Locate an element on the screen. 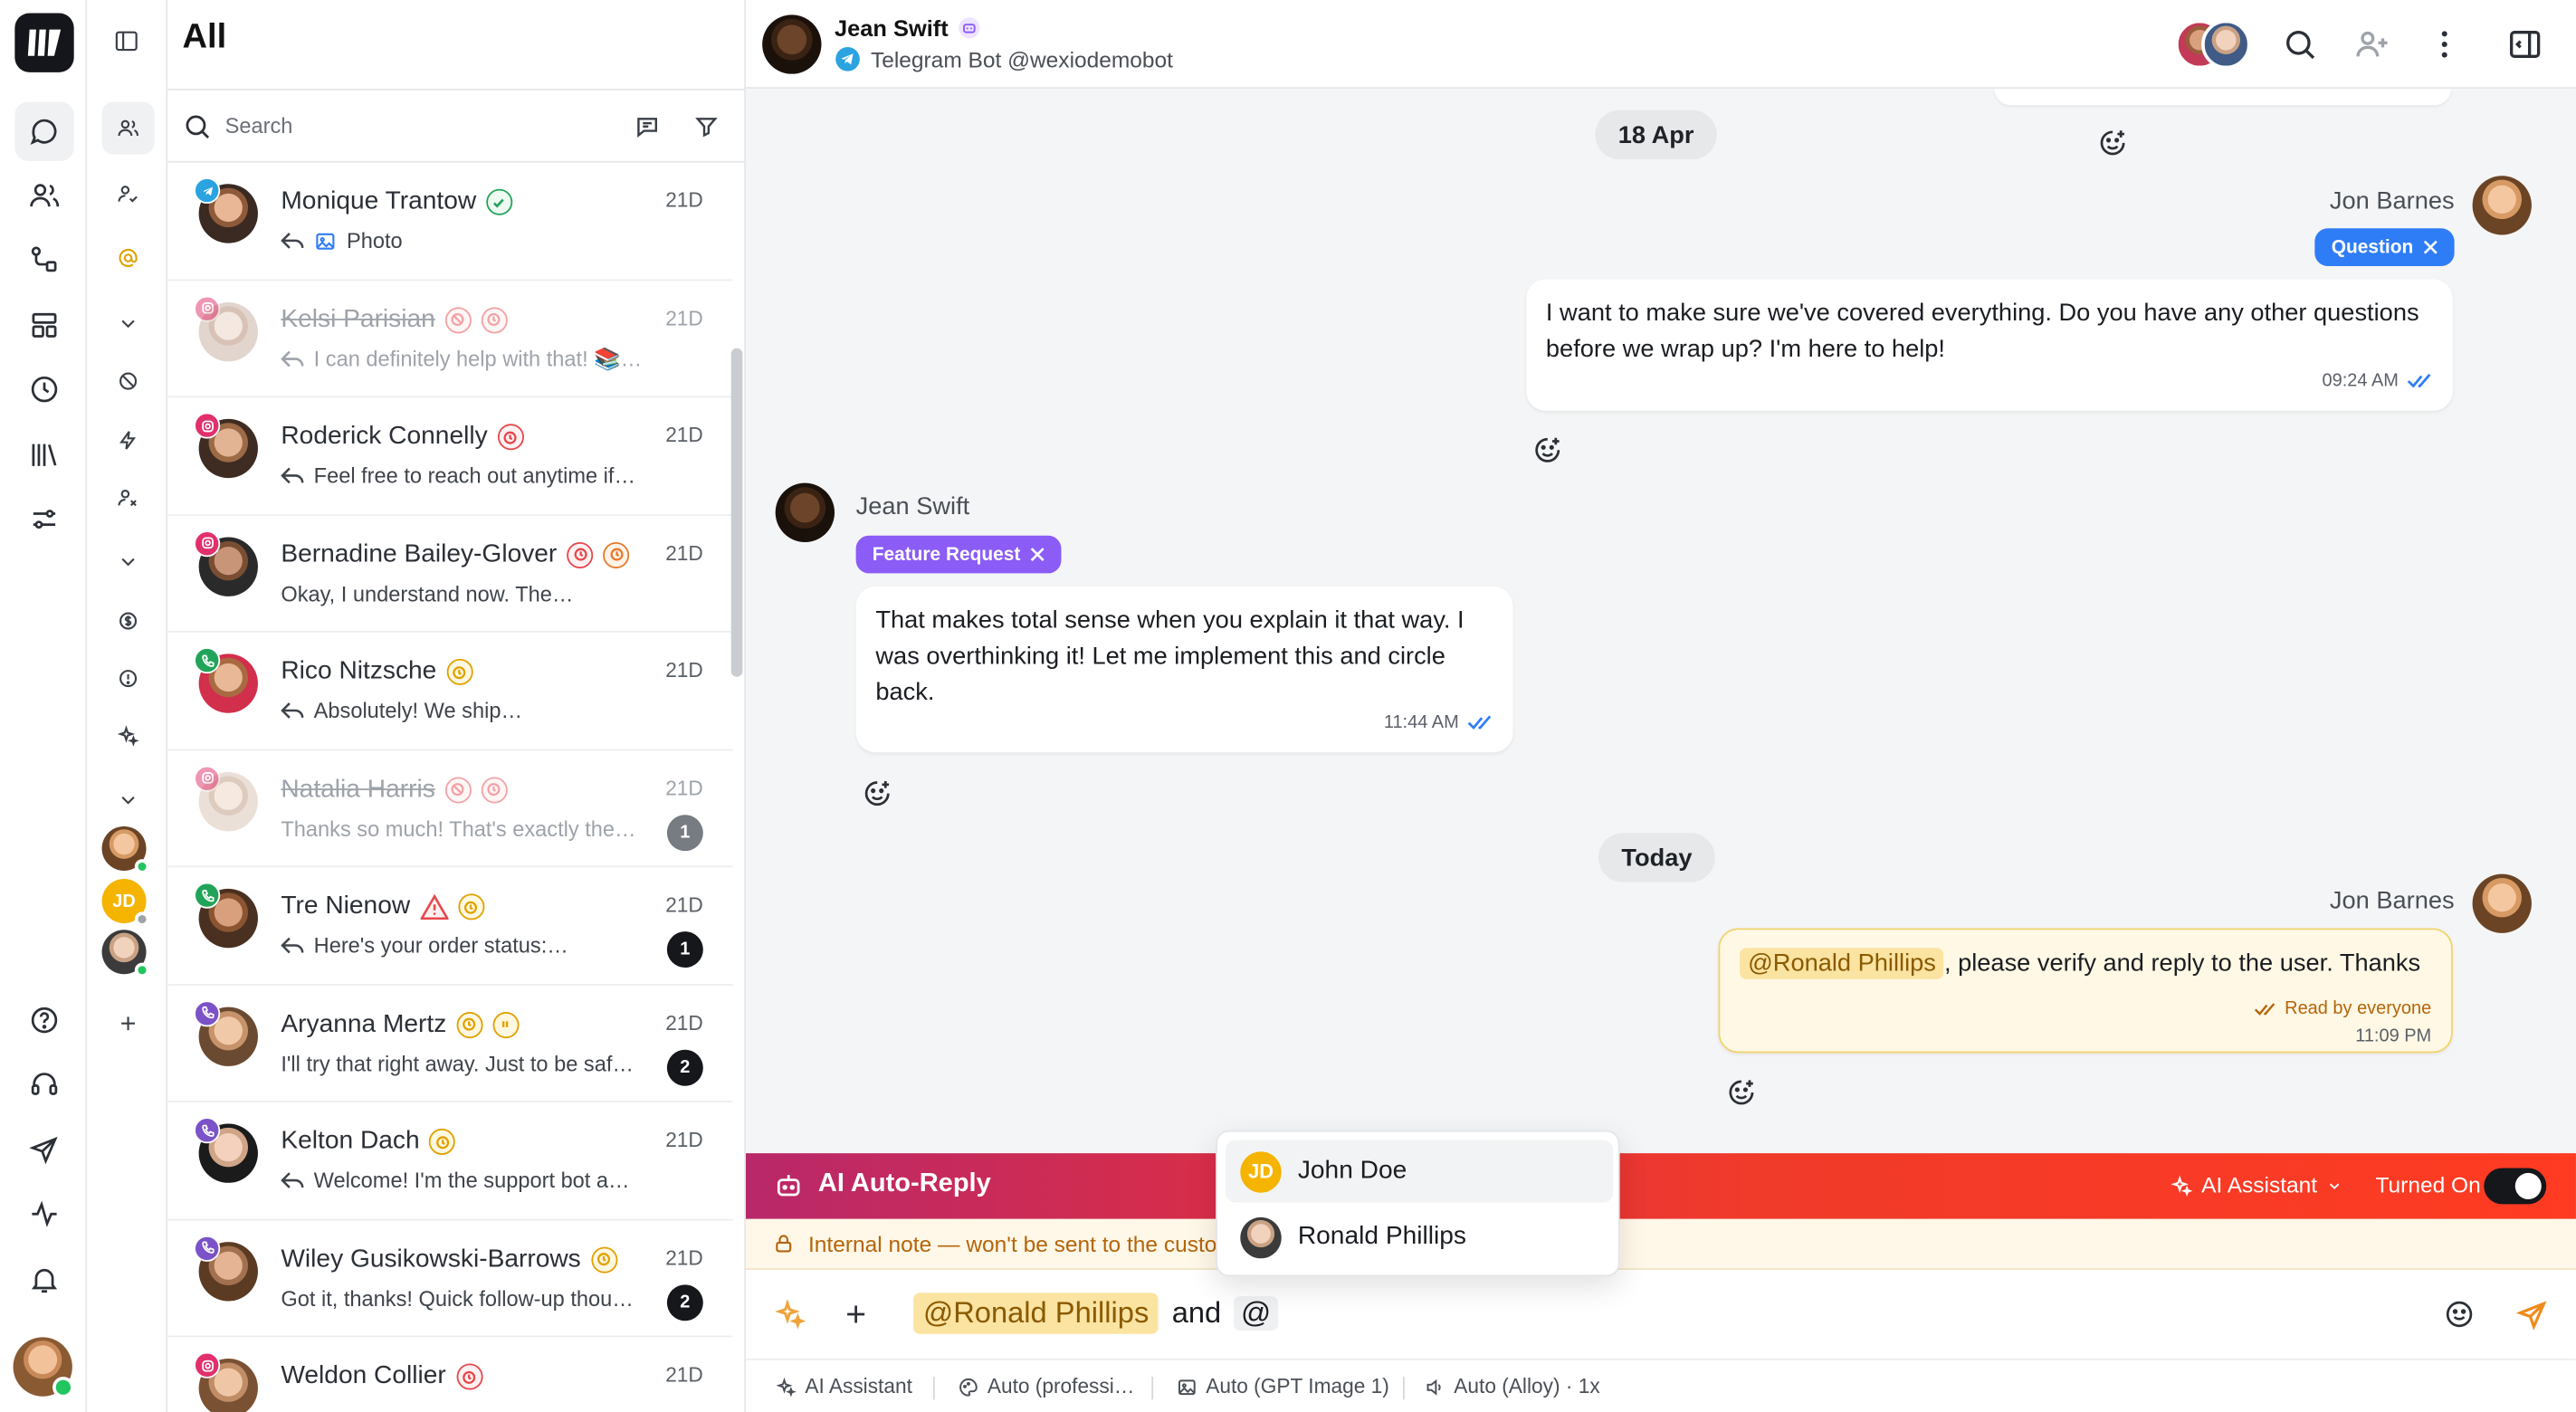 The height and width of the screenshot is (1412, 2576). filter-ai-sparkles-icon is located at coordinates (129, 736).